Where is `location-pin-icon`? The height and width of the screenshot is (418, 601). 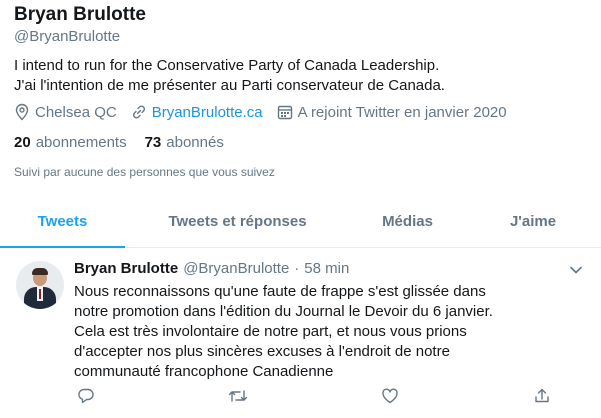 location-pin-icon is located at coordinates (22, 112).